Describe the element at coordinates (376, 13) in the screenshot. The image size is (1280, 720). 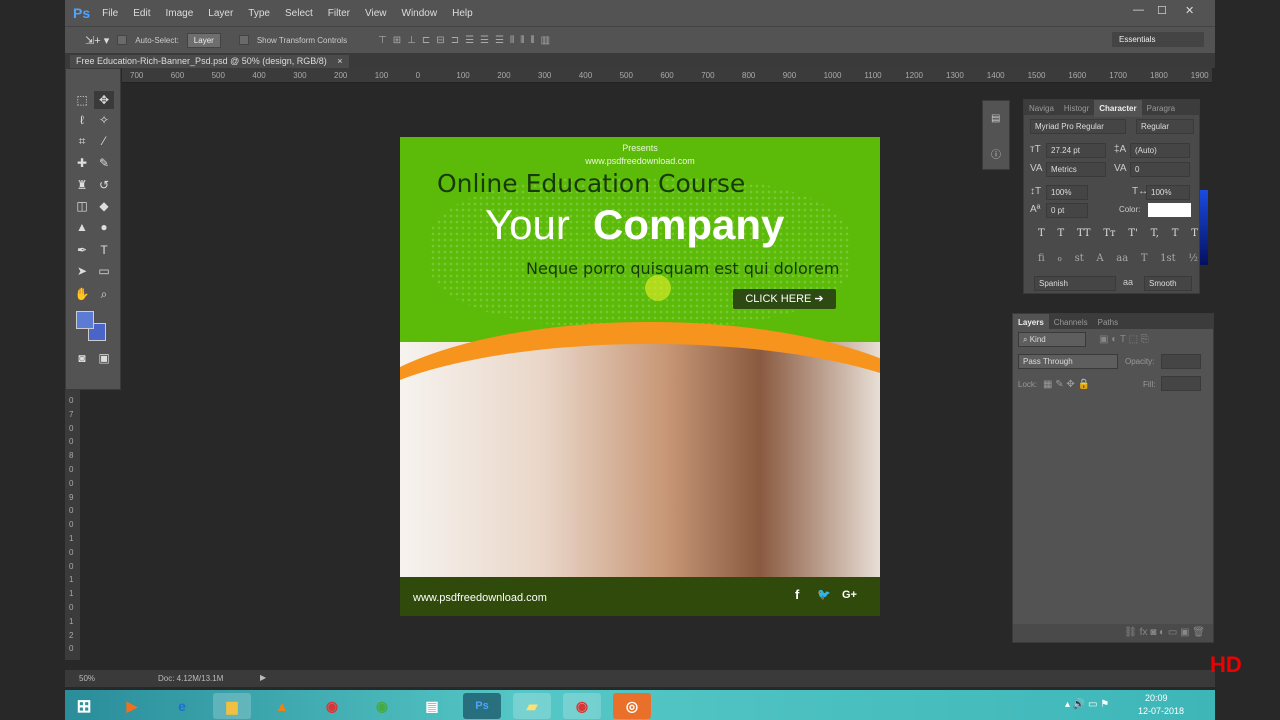
I see `menu-view: View` at that location.